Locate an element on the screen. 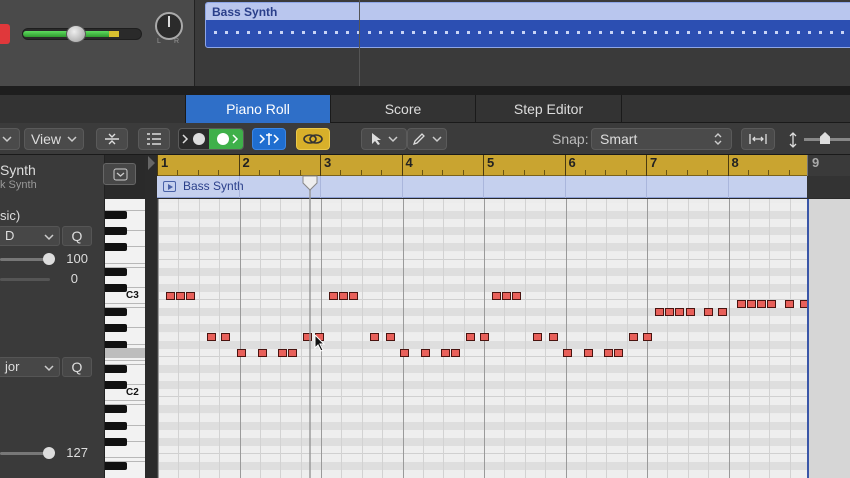  tab-step-editor: Step Editor is located at coordinates (549, 109).